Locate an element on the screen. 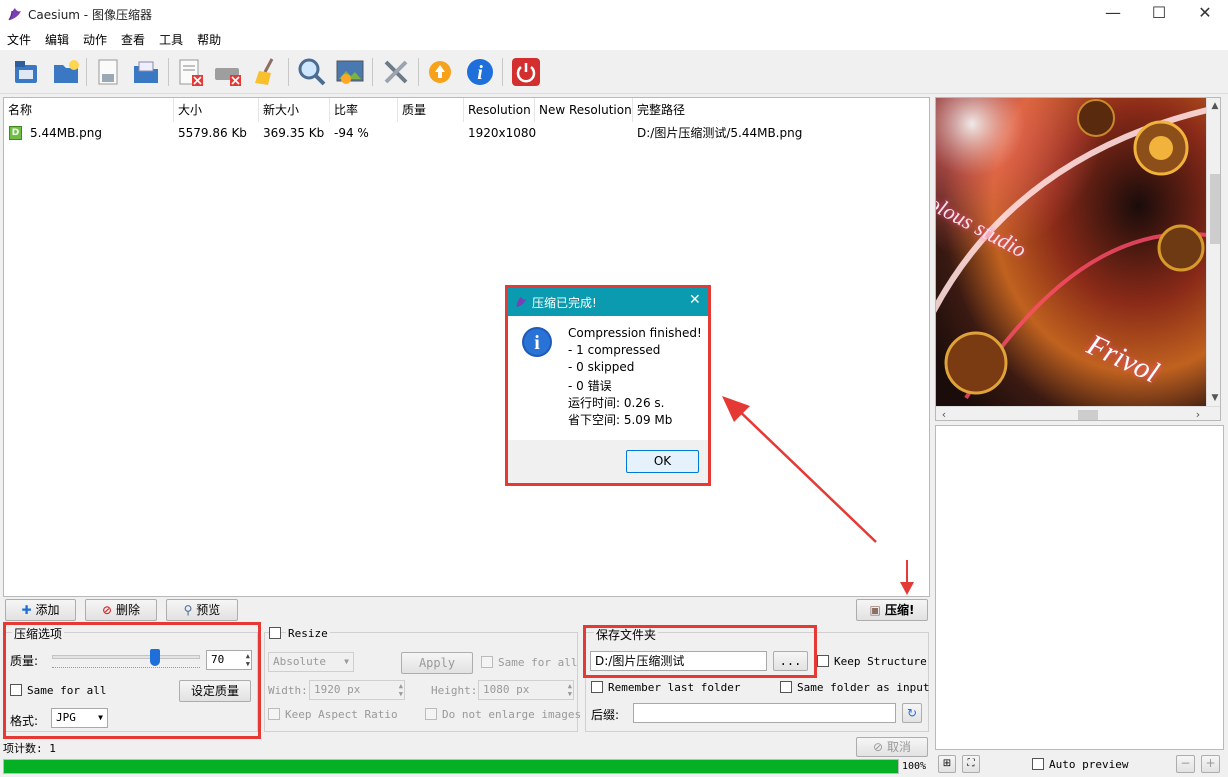  zoom-out-icon: − is located at coordinates (1185, 764).